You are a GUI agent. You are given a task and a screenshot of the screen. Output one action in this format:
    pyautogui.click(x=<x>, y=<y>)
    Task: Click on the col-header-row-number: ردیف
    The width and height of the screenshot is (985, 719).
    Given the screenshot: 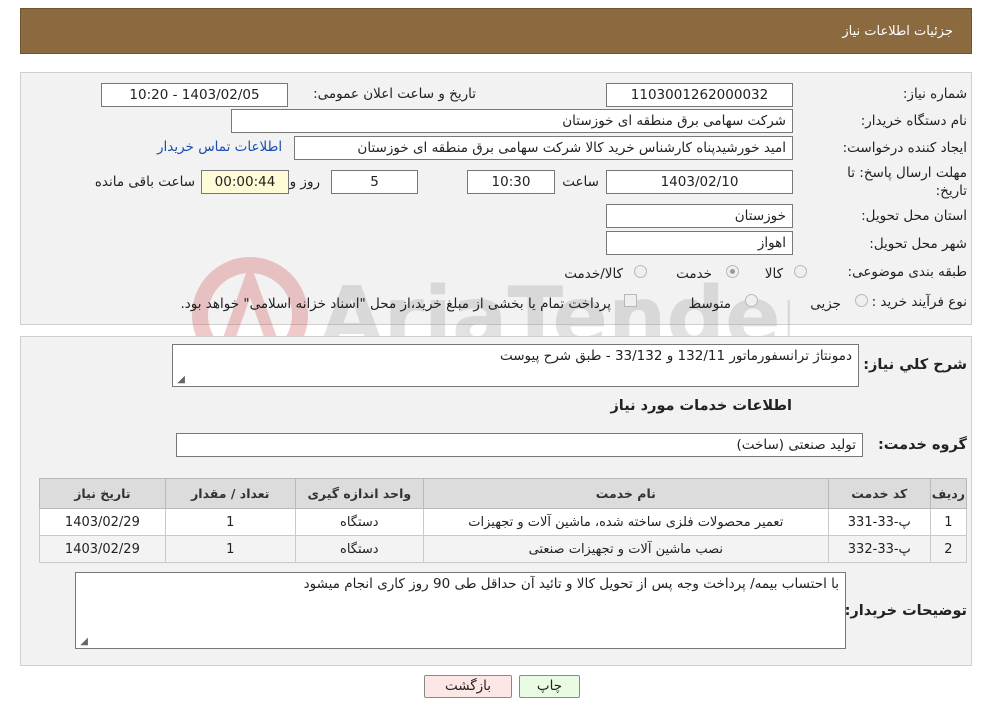 What is the action you would take?
    pyautogui.click(x=948, y=493)
    